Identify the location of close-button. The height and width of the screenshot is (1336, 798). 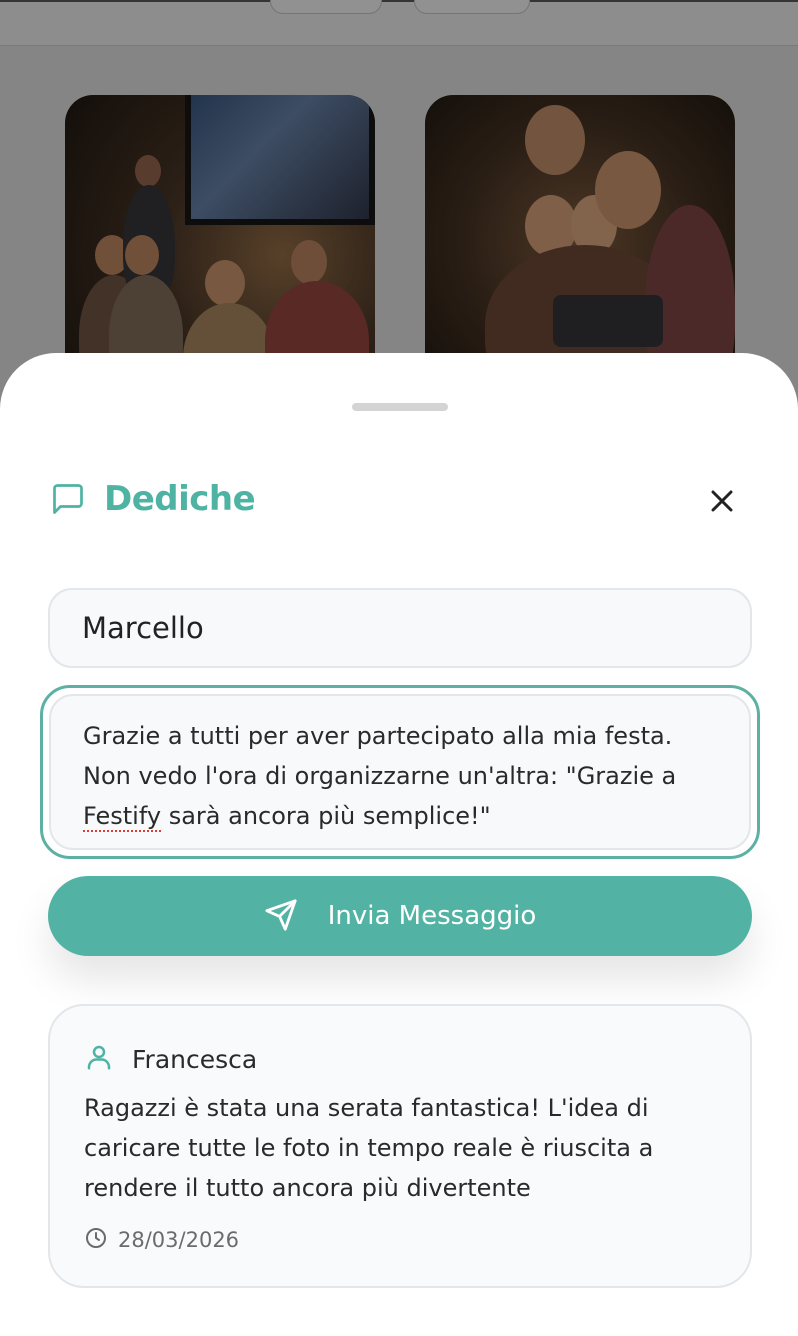
(722, 501).